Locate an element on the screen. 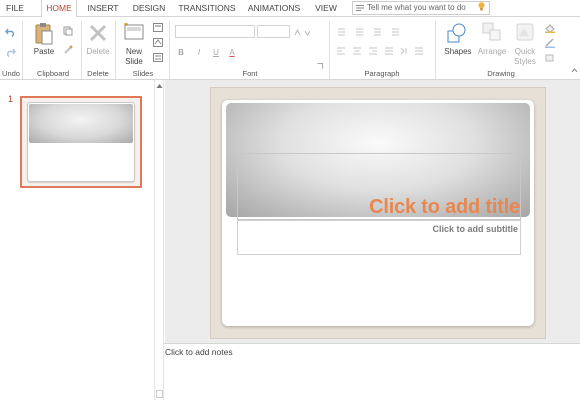 The image size is (580, 400). thumbnail-scrollbar is located at coordinates (159, 240).